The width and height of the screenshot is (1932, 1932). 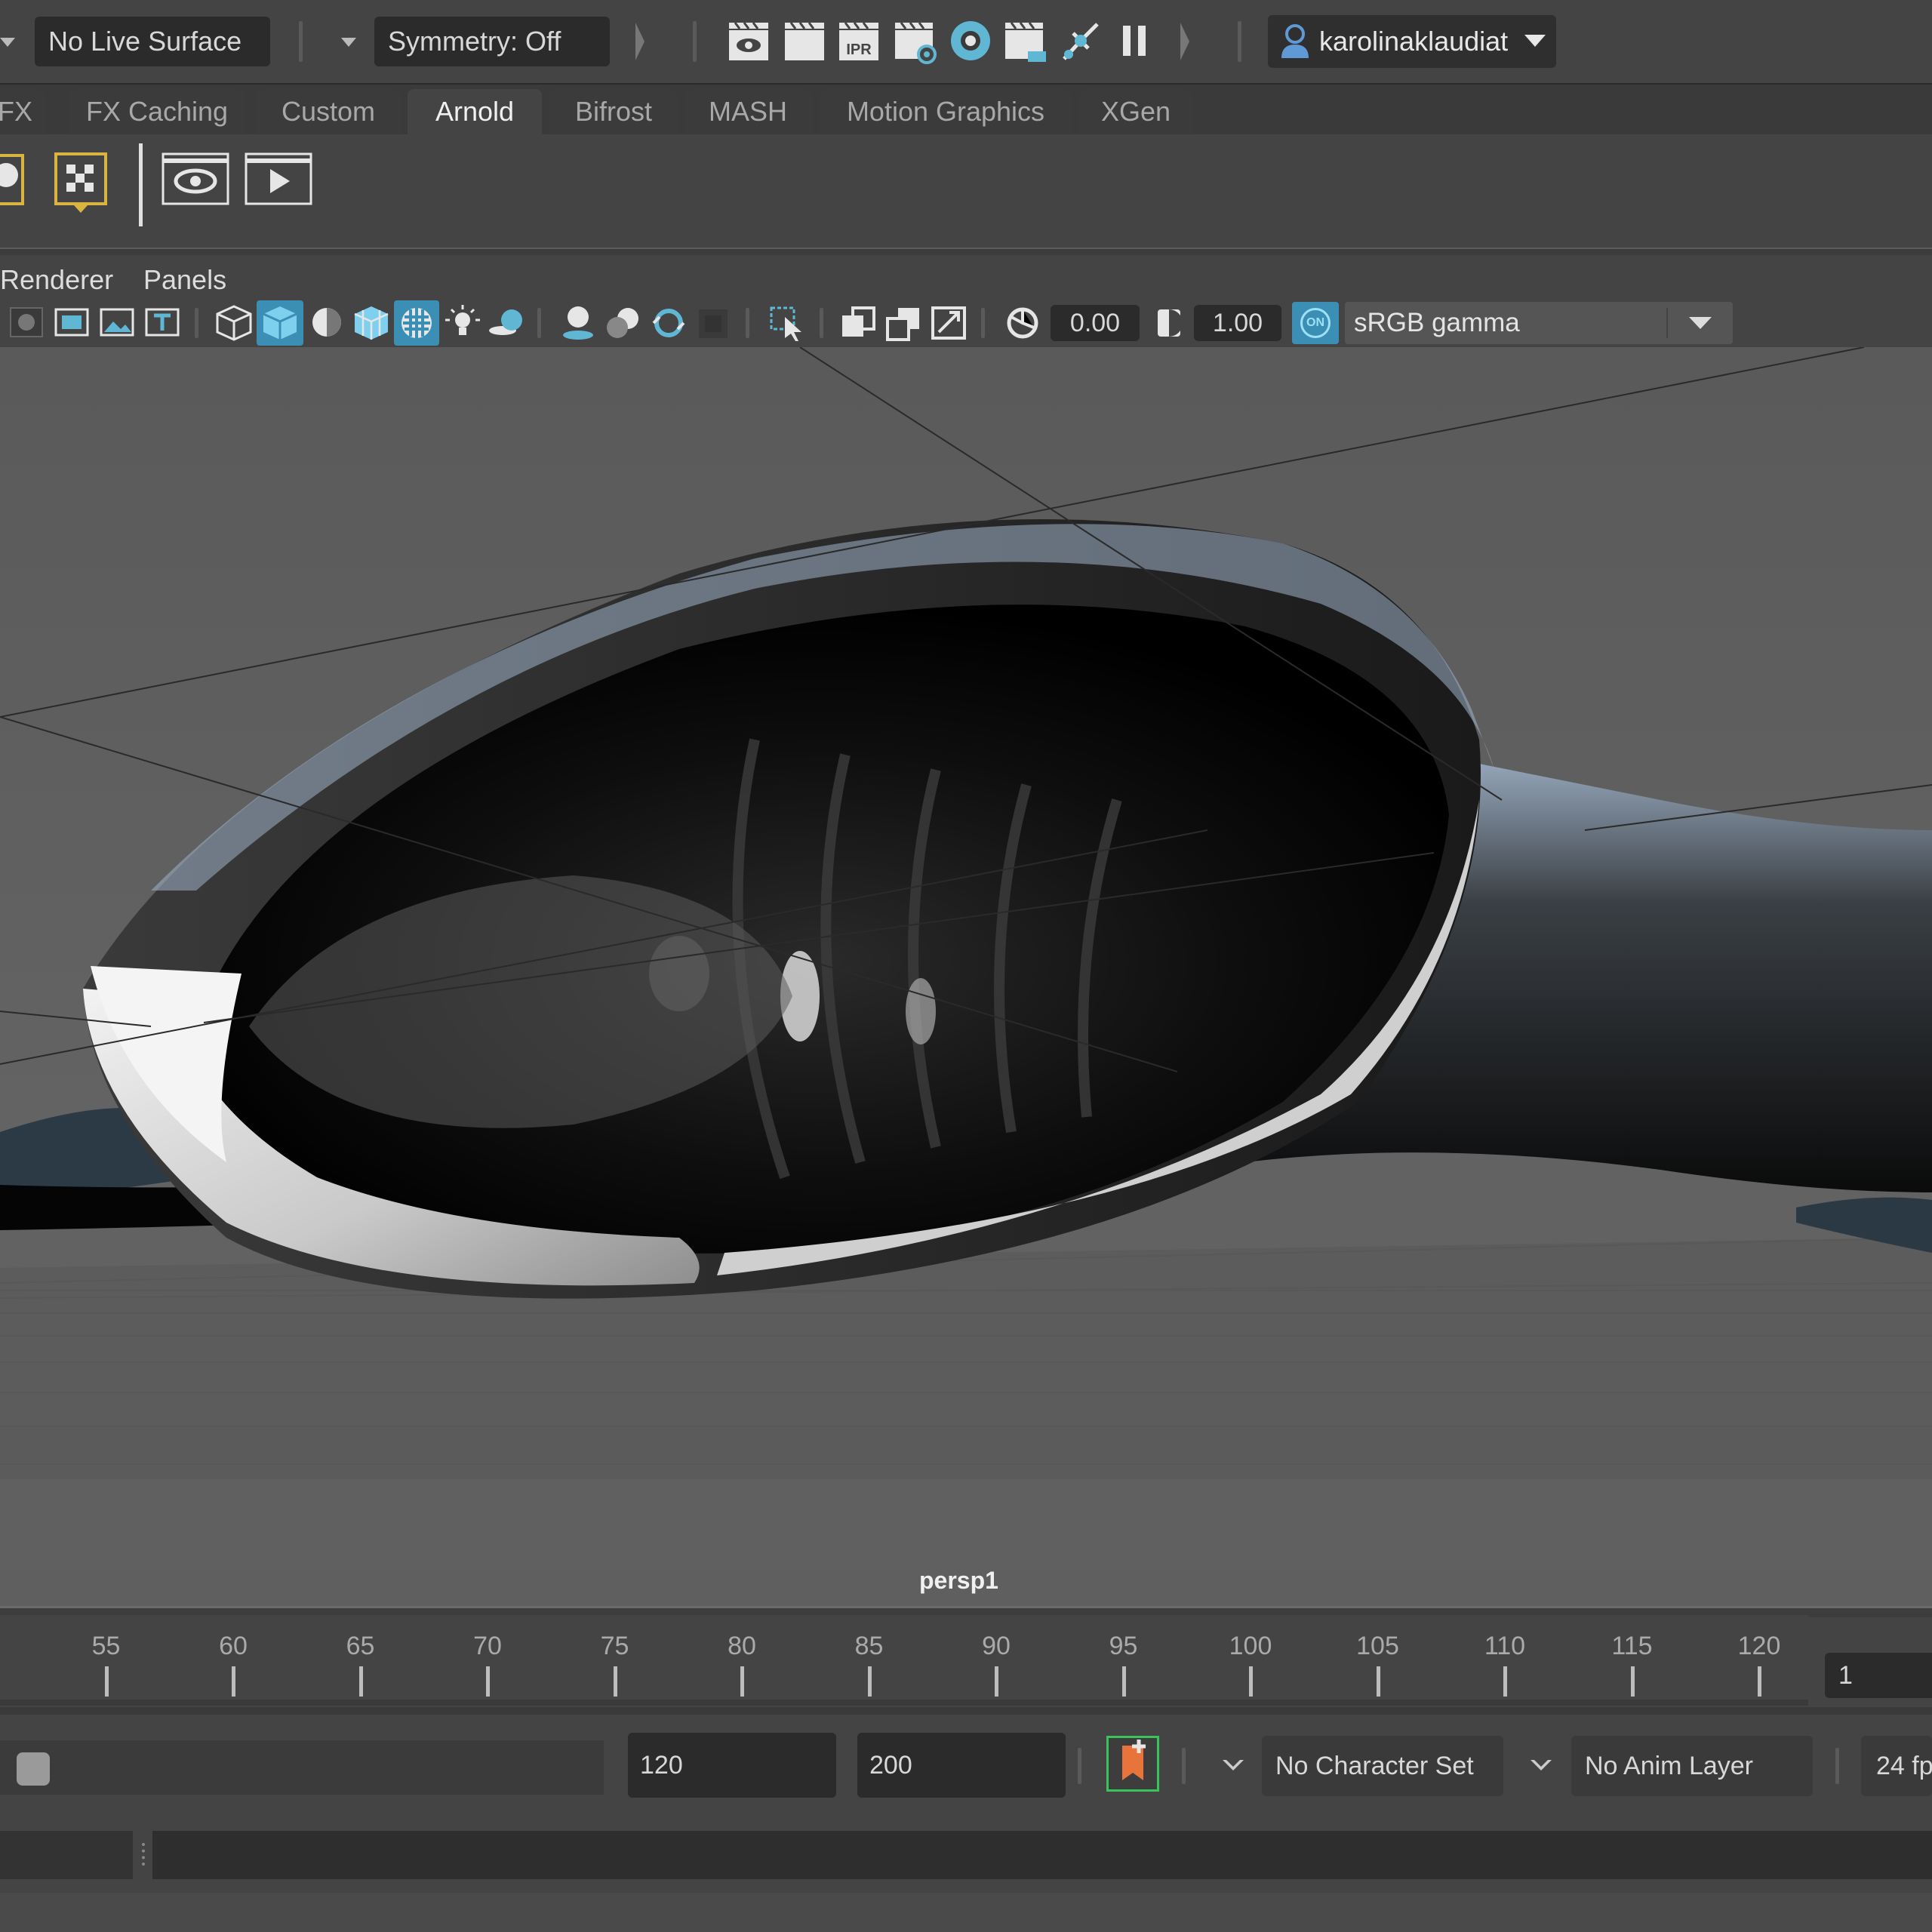 I want to click on xray-components-icon, so click(x=949, y=323).